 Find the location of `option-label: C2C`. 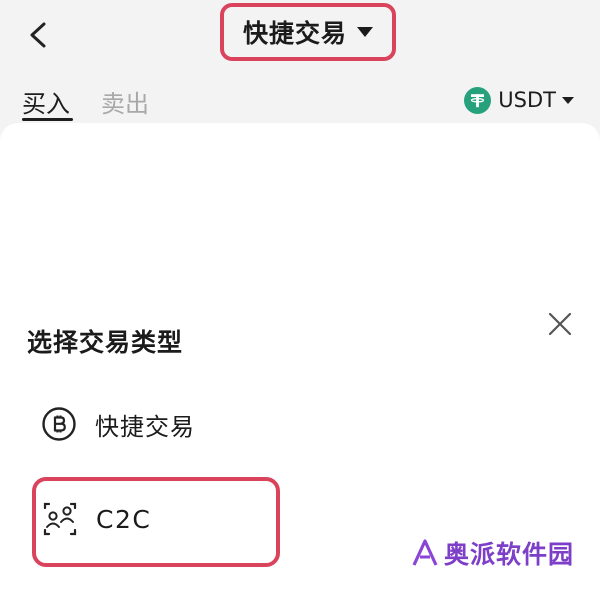

option-label: C2C is located at coordinates (124, 519).